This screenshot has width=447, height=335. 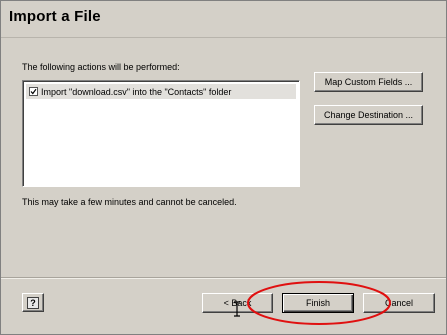 What do you see at coordinates (399, 303) in the screenshot?
I see `cancel-button: Cancel` at bounding box center [399, 303].